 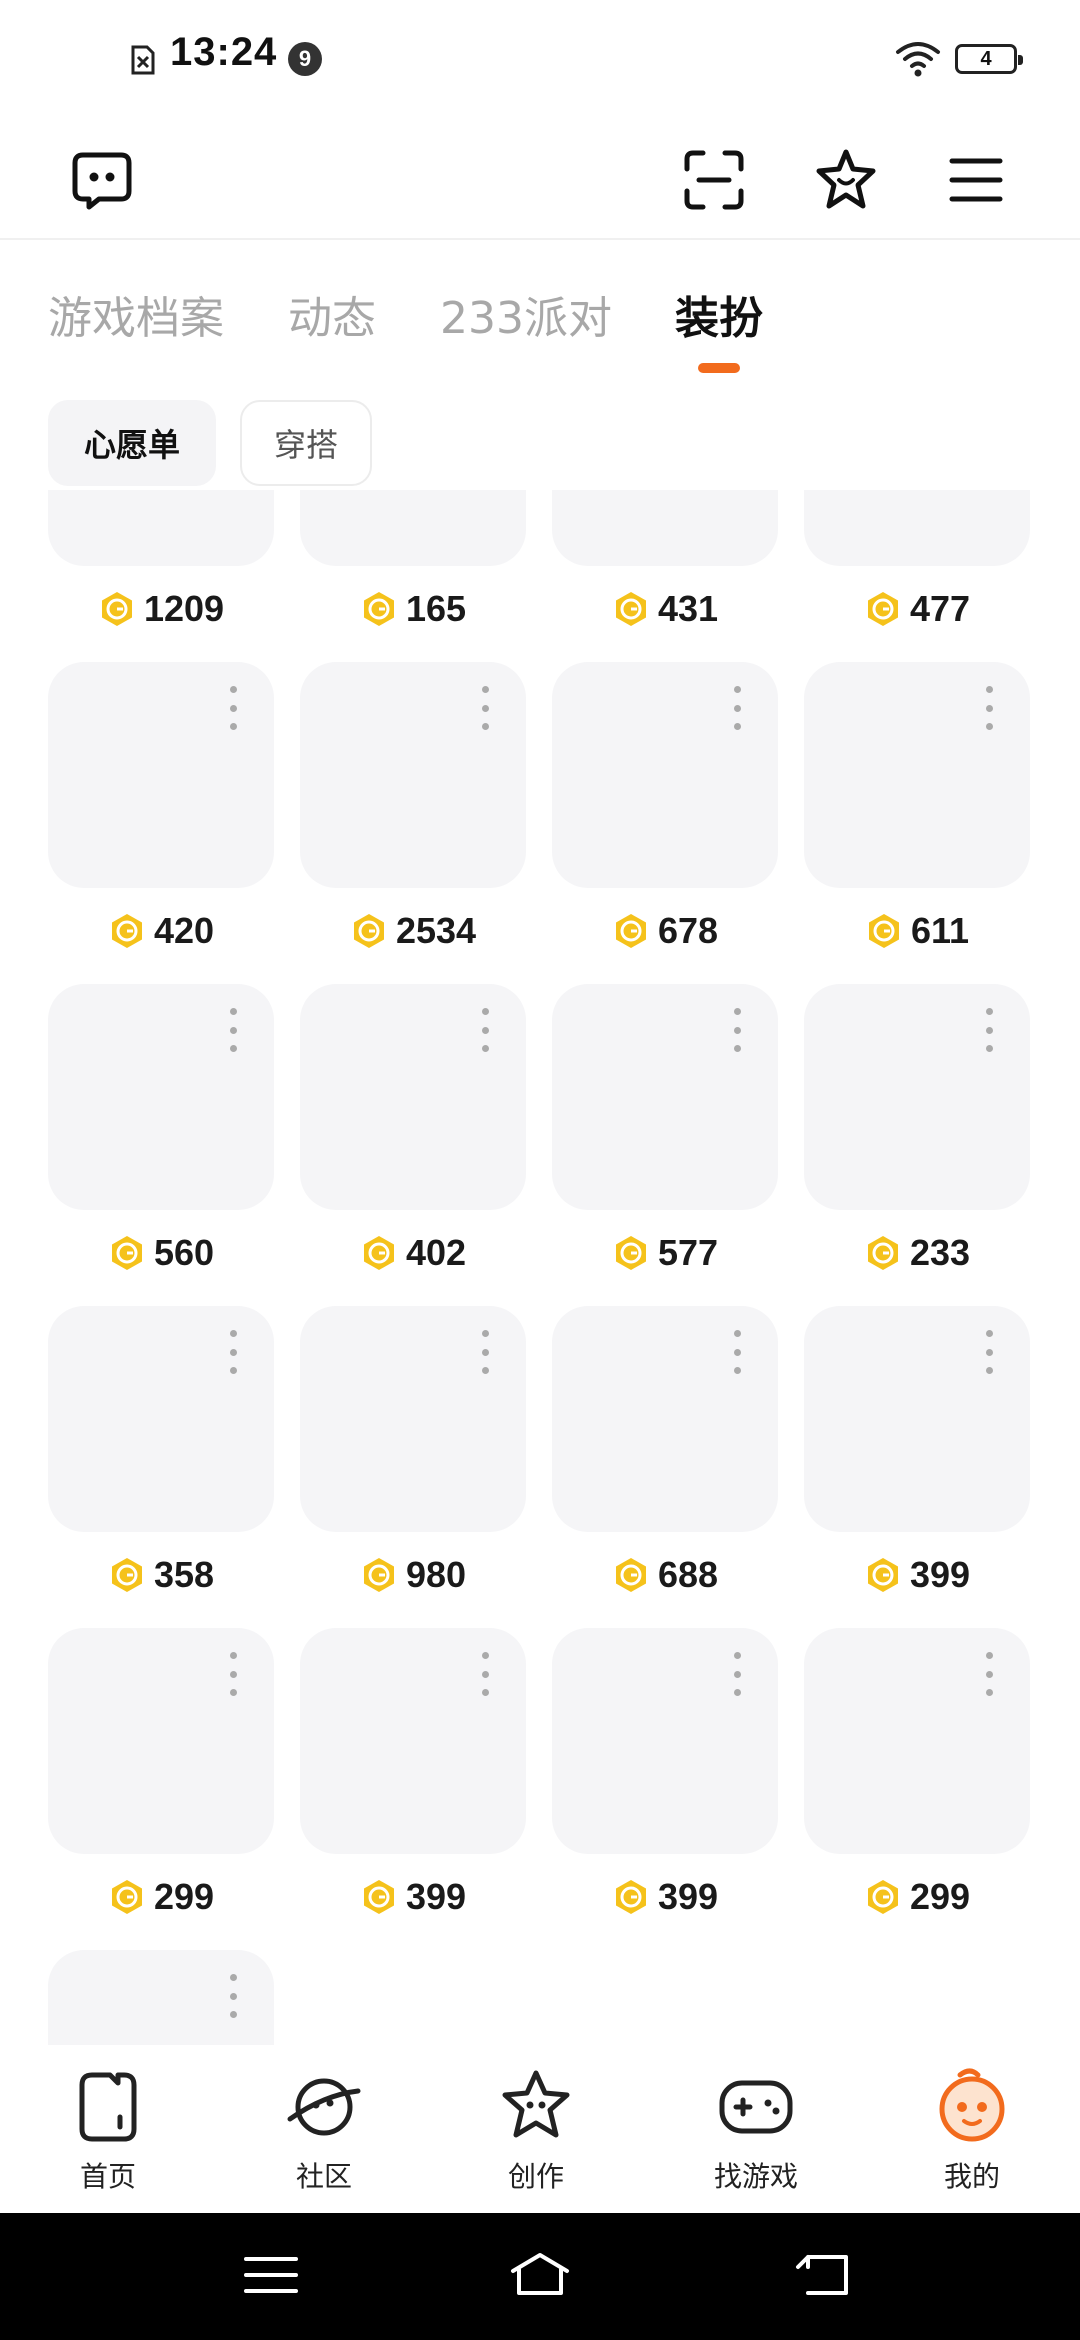 What do you see at coordinates (719, 314) in the screenshot?
I see `tab-dress-up: 装扮` at bounding box center [719, 314].